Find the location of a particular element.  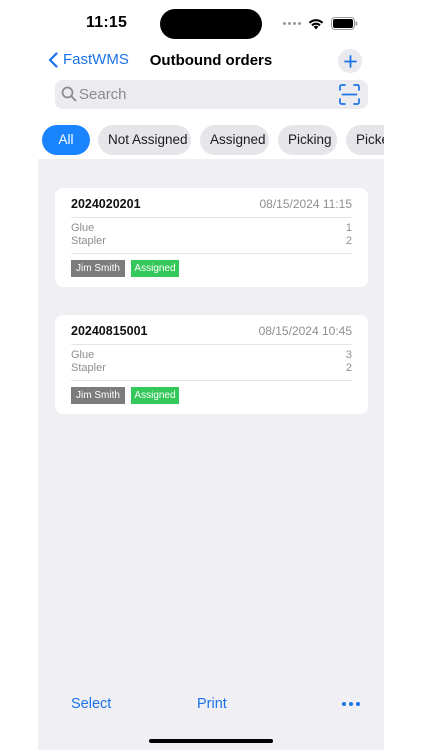

order-number: 2024020201 is located at coordinates (106, 204).